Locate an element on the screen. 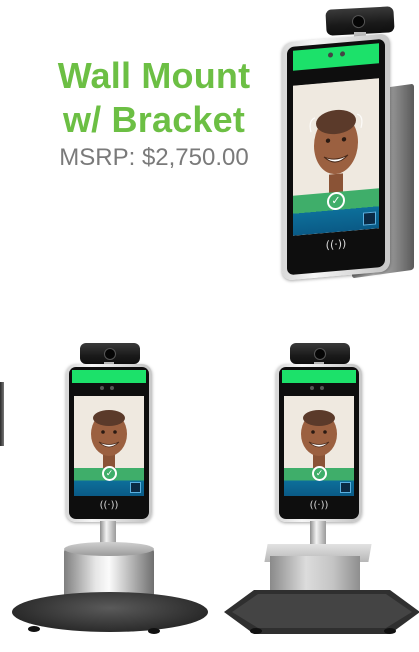 The height and width of the screenshot is (652, 419). product-title-line-1: Wall Mount is located at coordinates (154, 75).